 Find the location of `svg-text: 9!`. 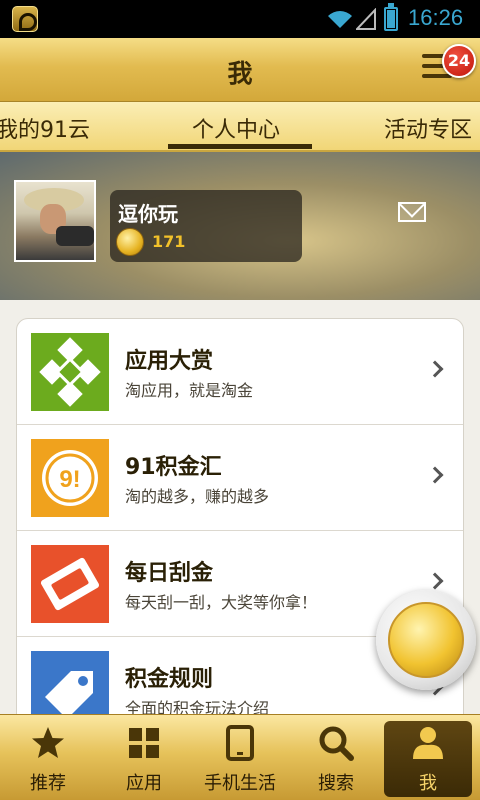

svg-text: 9! is located at coordinates (69, 479).